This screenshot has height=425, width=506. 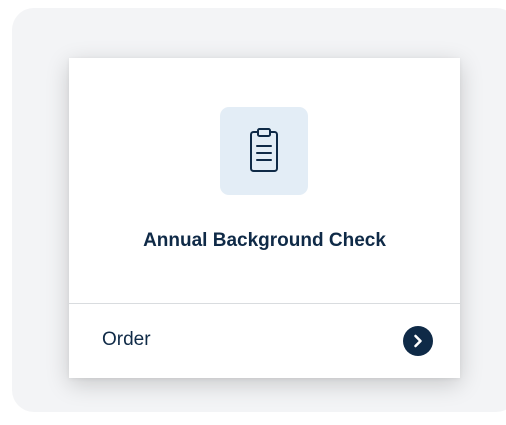 What do you see at coordinates (264, 240) in the screenshot?
I see `card-title: Annual Background Check` at bounding box center [264, 240].